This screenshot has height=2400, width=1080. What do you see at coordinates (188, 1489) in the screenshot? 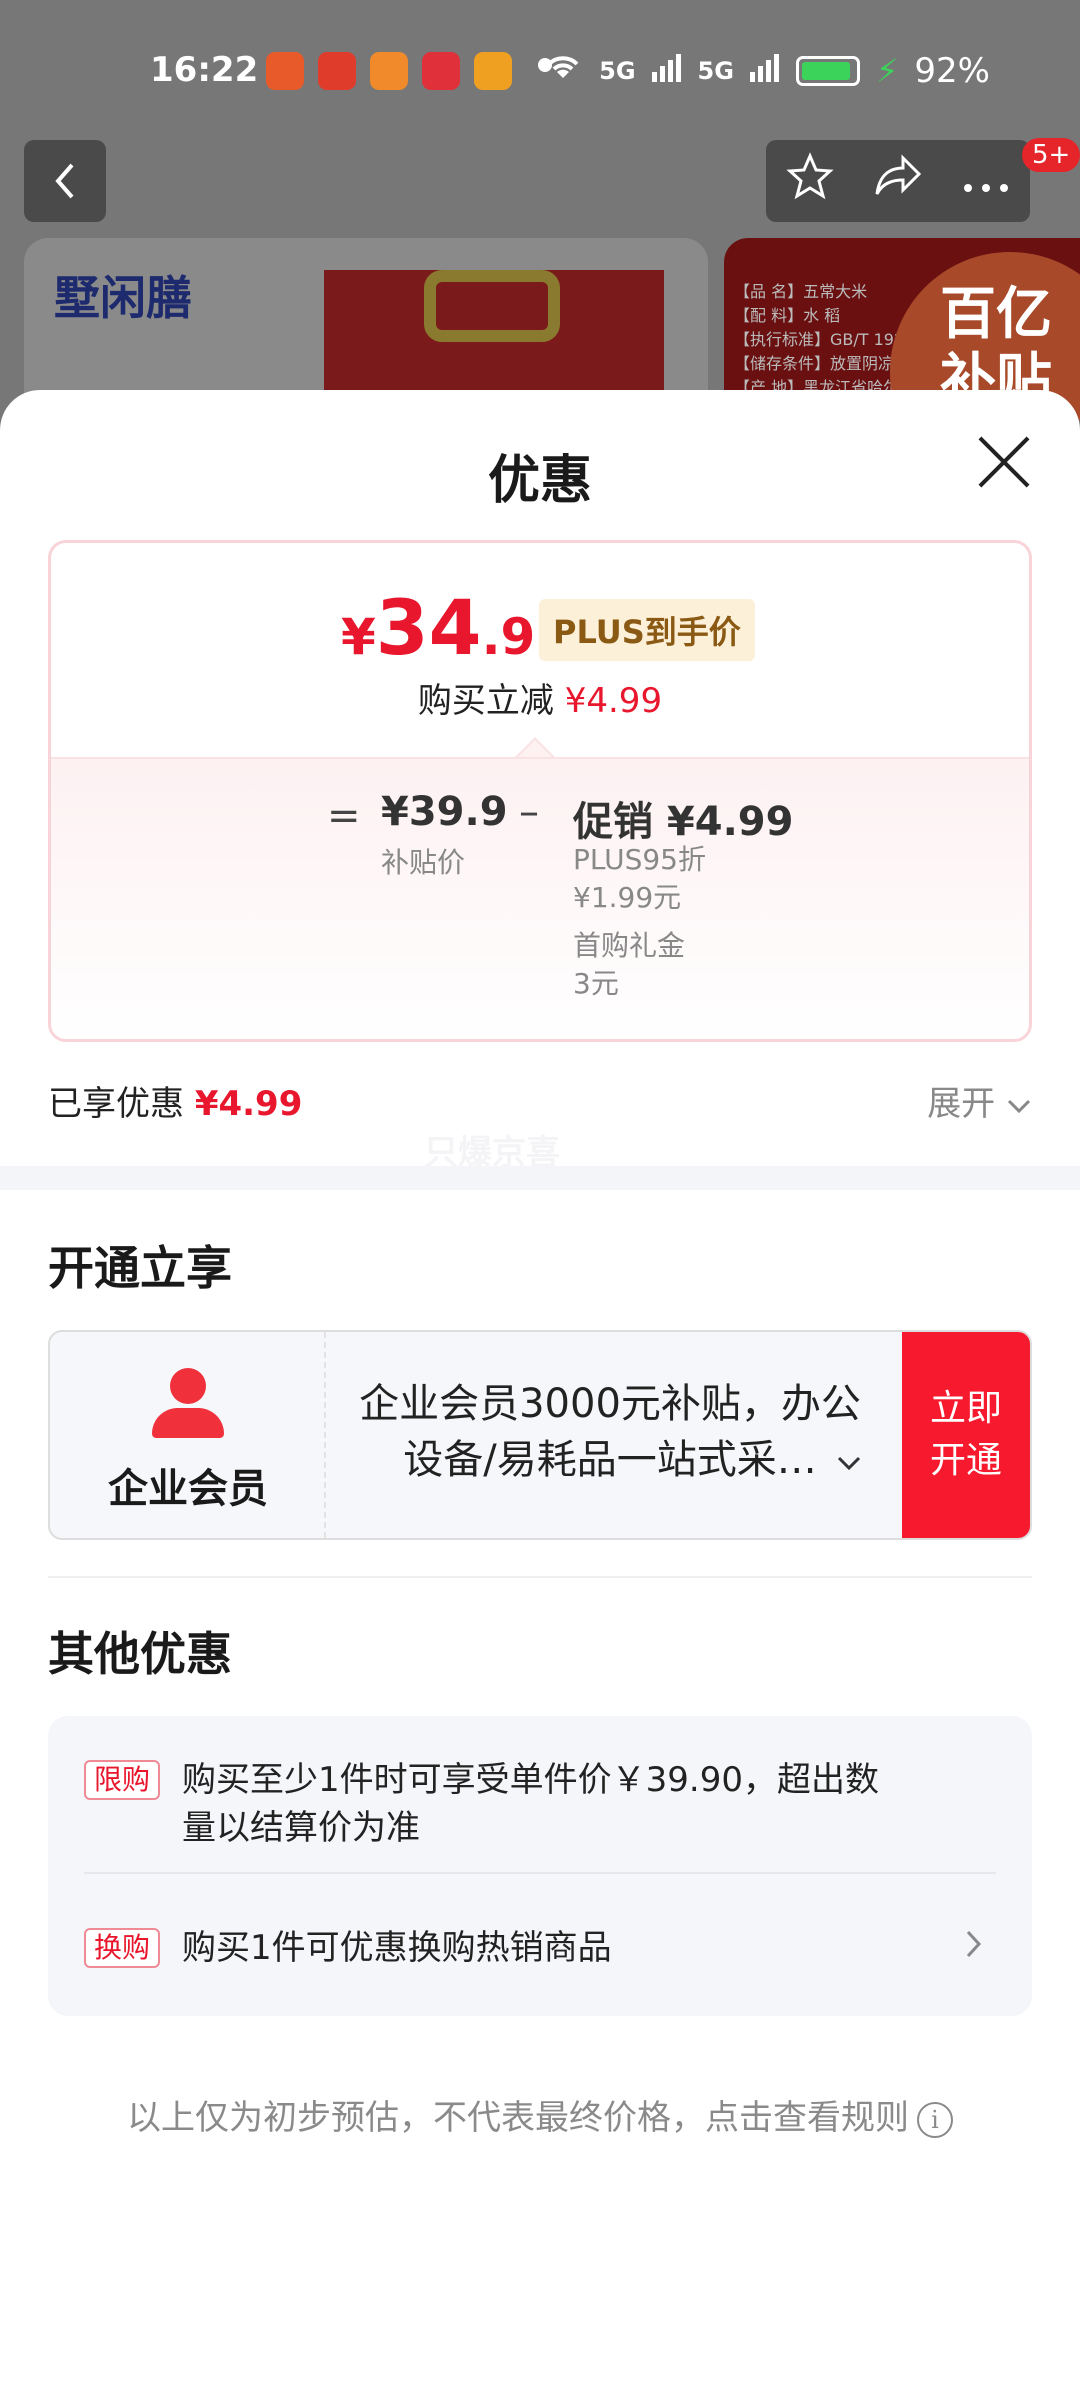
I see `member-name: 企业会员` at bounding box center [188, 1489].